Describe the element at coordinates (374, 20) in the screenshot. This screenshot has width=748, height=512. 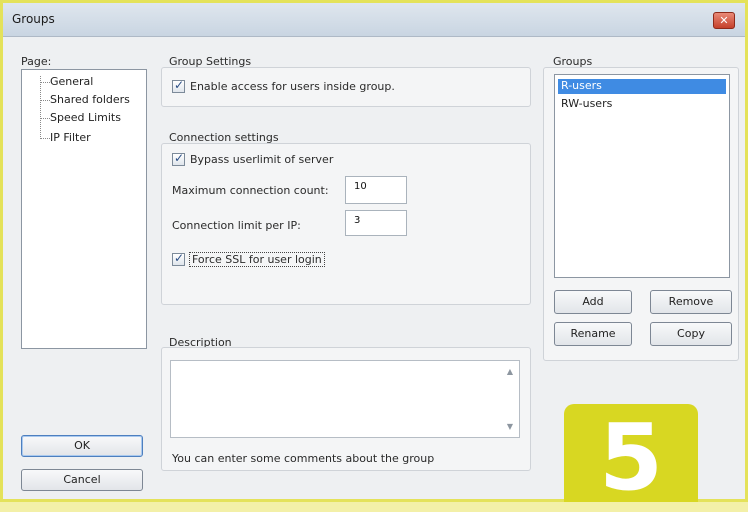
I see `title-bar: Groups ✕` at that location.